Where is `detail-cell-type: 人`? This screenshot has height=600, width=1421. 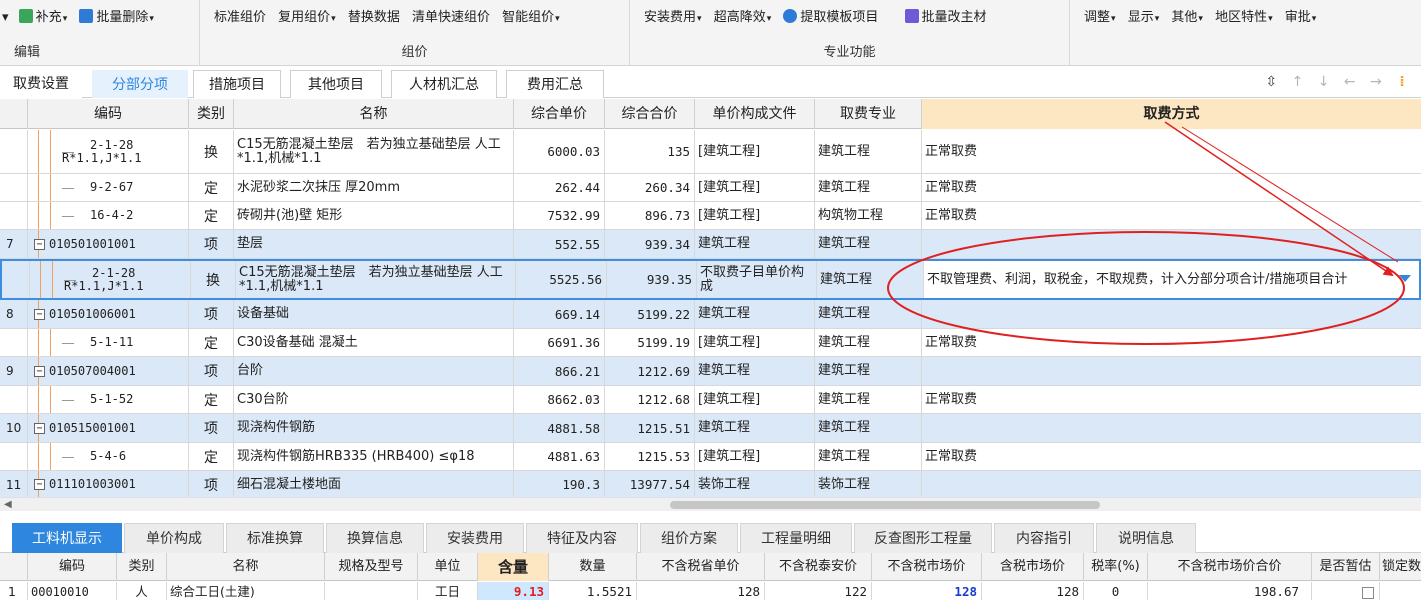 detail-cell-type: 人 is located at coordinates (142, 591).